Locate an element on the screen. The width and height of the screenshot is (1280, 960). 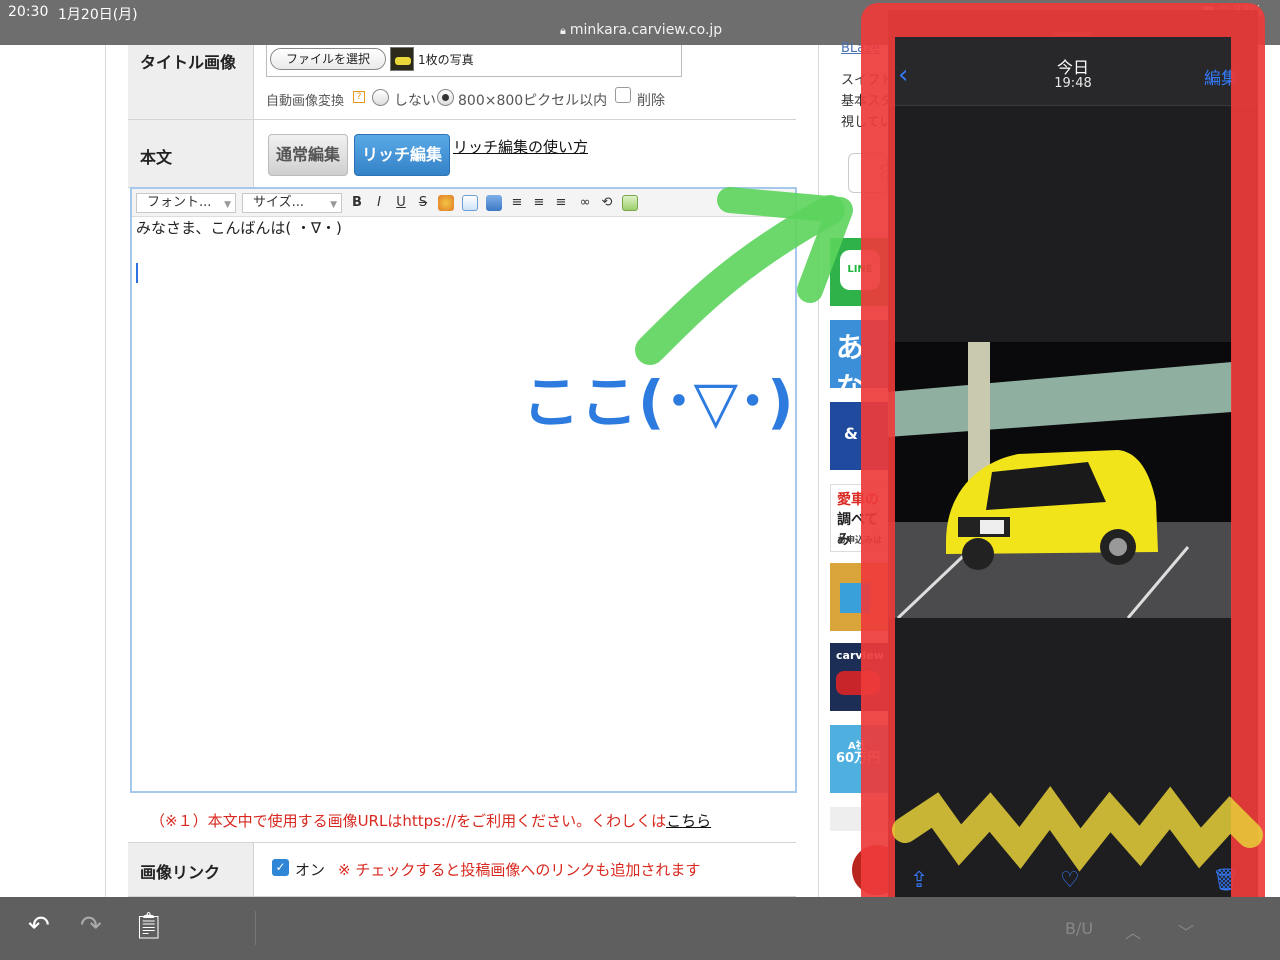
format-label: B/U is located at coordinates (1079, 928).